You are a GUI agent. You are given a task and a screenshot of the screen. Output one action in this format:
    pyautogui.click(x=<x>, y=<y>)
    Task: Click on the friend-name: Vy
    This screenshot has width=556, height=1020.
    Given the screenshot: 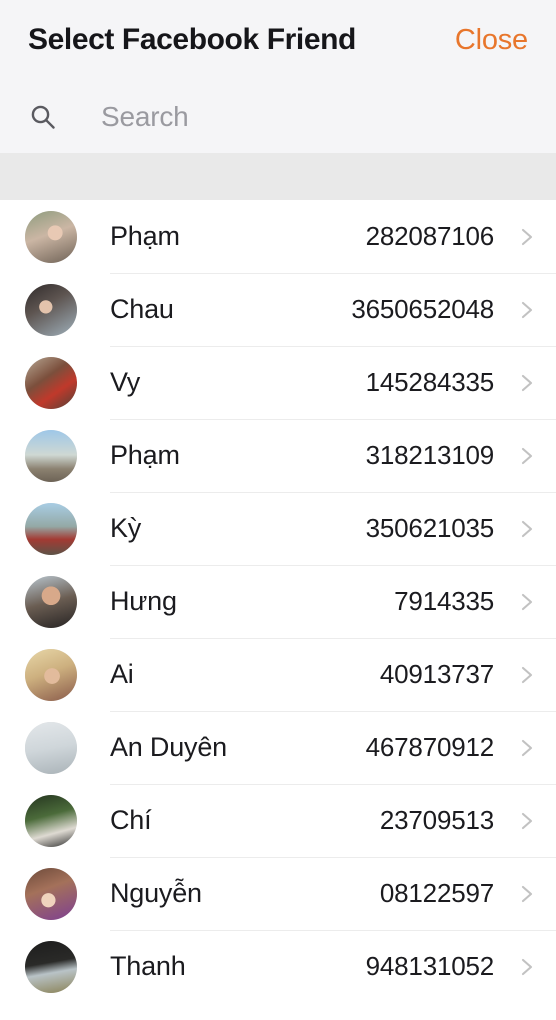 What is the action you would take?
    pyautogui.click(x=125, y=382)
    